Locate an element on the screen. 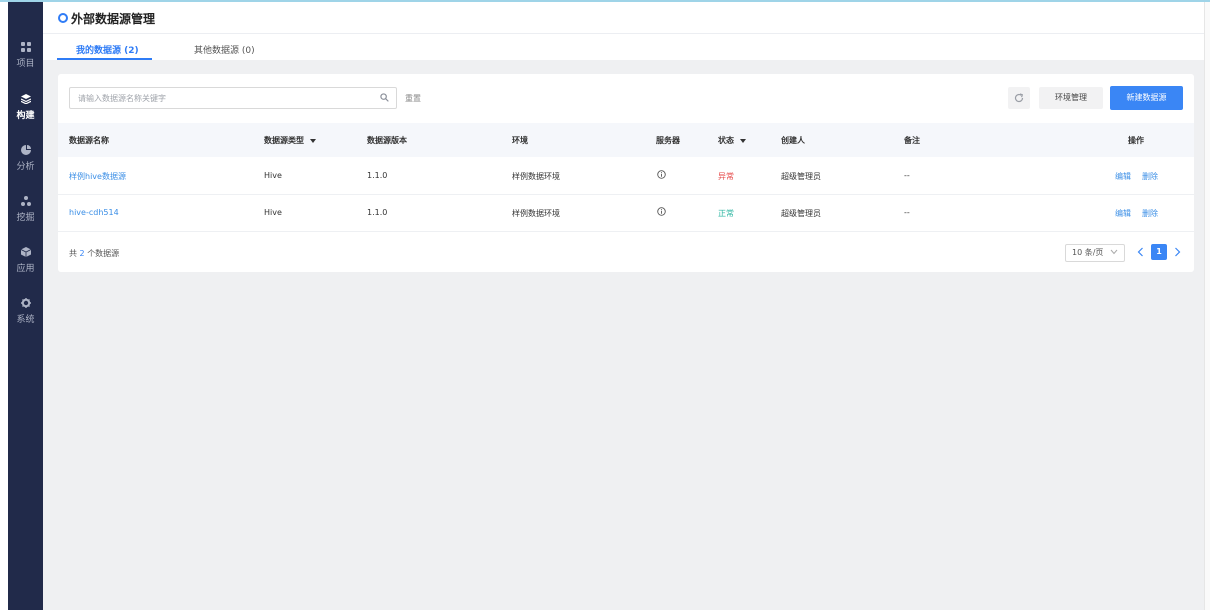 Image resolution: width=1210 pixels, height=610 pixels. sidebar: 项目 构建 分析 挖掘 应用 系统 is located at coordinates (25, 306).